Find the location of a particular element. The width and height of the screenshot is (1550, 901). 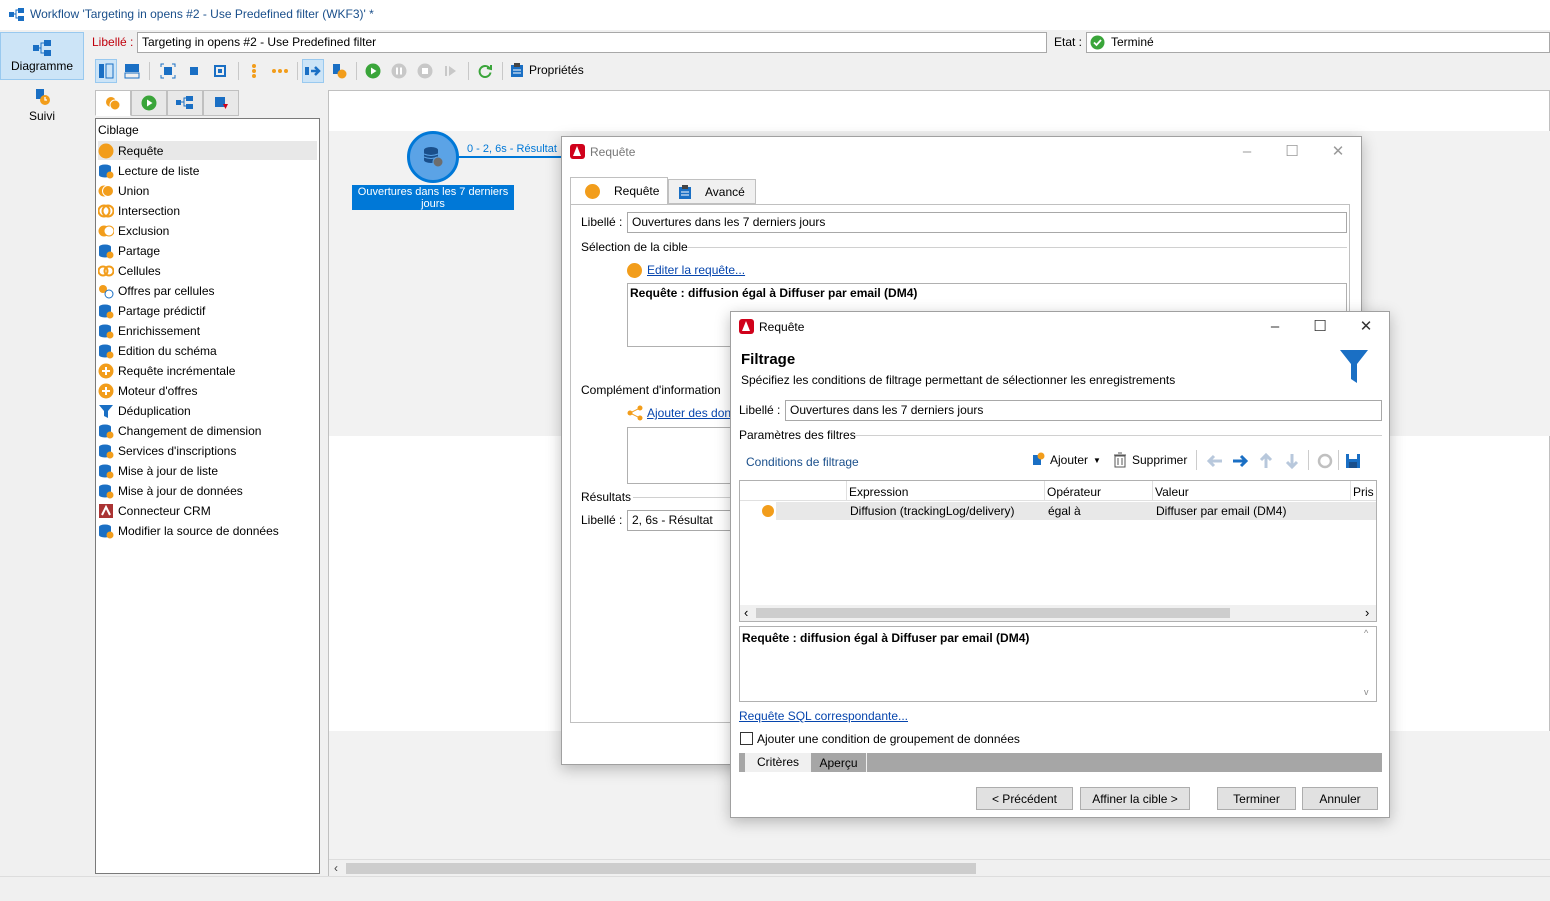

add-data-link: Ajouter des don is located at coordinates (689, 413).